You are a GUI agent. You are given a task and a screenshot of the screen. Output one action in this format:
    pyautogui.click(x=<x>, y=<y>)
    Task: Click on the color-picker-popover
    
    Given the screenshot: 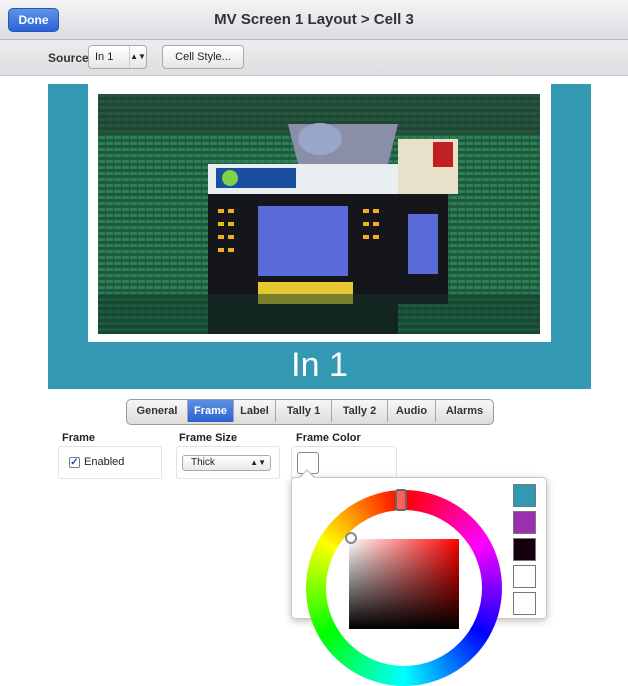 What is the action you would take?
    pyautogui.click(x=419, y=581)
    